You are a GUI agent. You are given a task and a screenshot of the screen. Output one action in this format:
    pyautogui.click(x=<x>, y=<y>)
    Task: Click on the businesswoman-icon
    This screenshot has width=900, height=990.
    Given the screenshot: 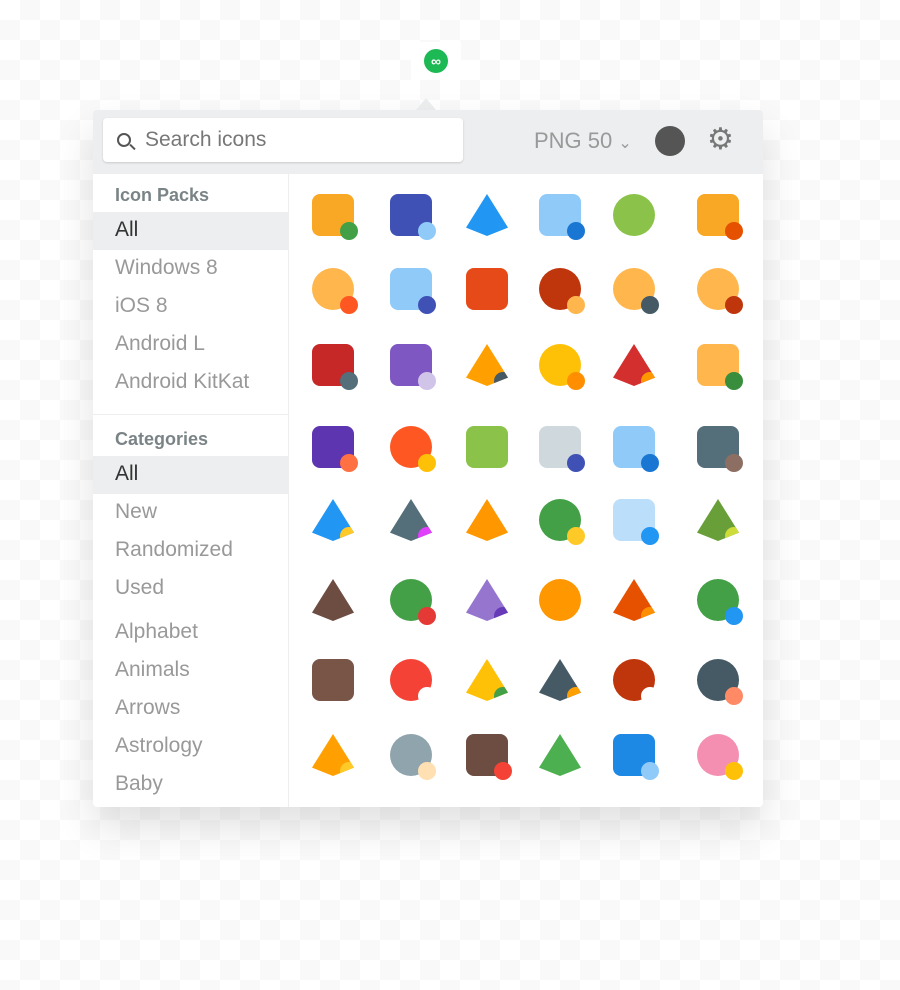 What is the action you would take?
    pyautogui.click(x=718, y=289)
    